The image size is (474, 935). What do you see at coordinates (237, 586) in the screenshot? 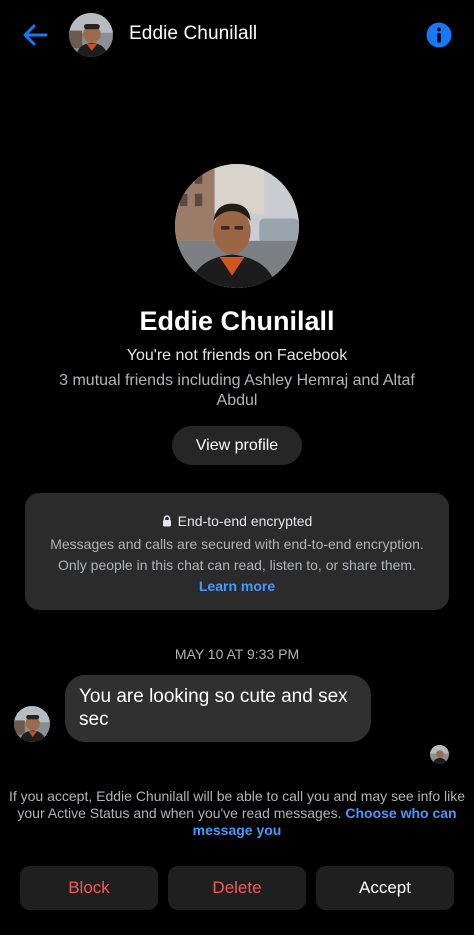
I see `learn-more-link: Learn more` at bounding box center [237, 586].